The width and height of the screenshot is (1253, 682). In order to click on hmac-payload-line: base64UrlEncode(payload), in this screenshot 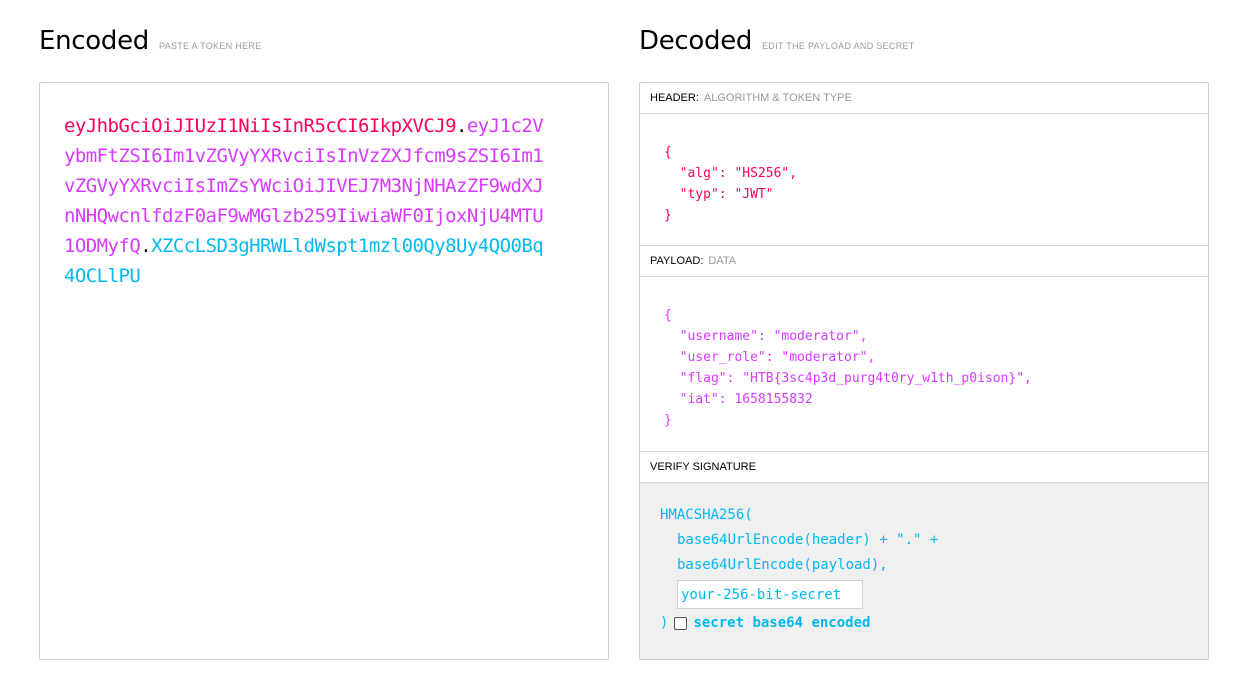, I will do `click(782, 565)`.